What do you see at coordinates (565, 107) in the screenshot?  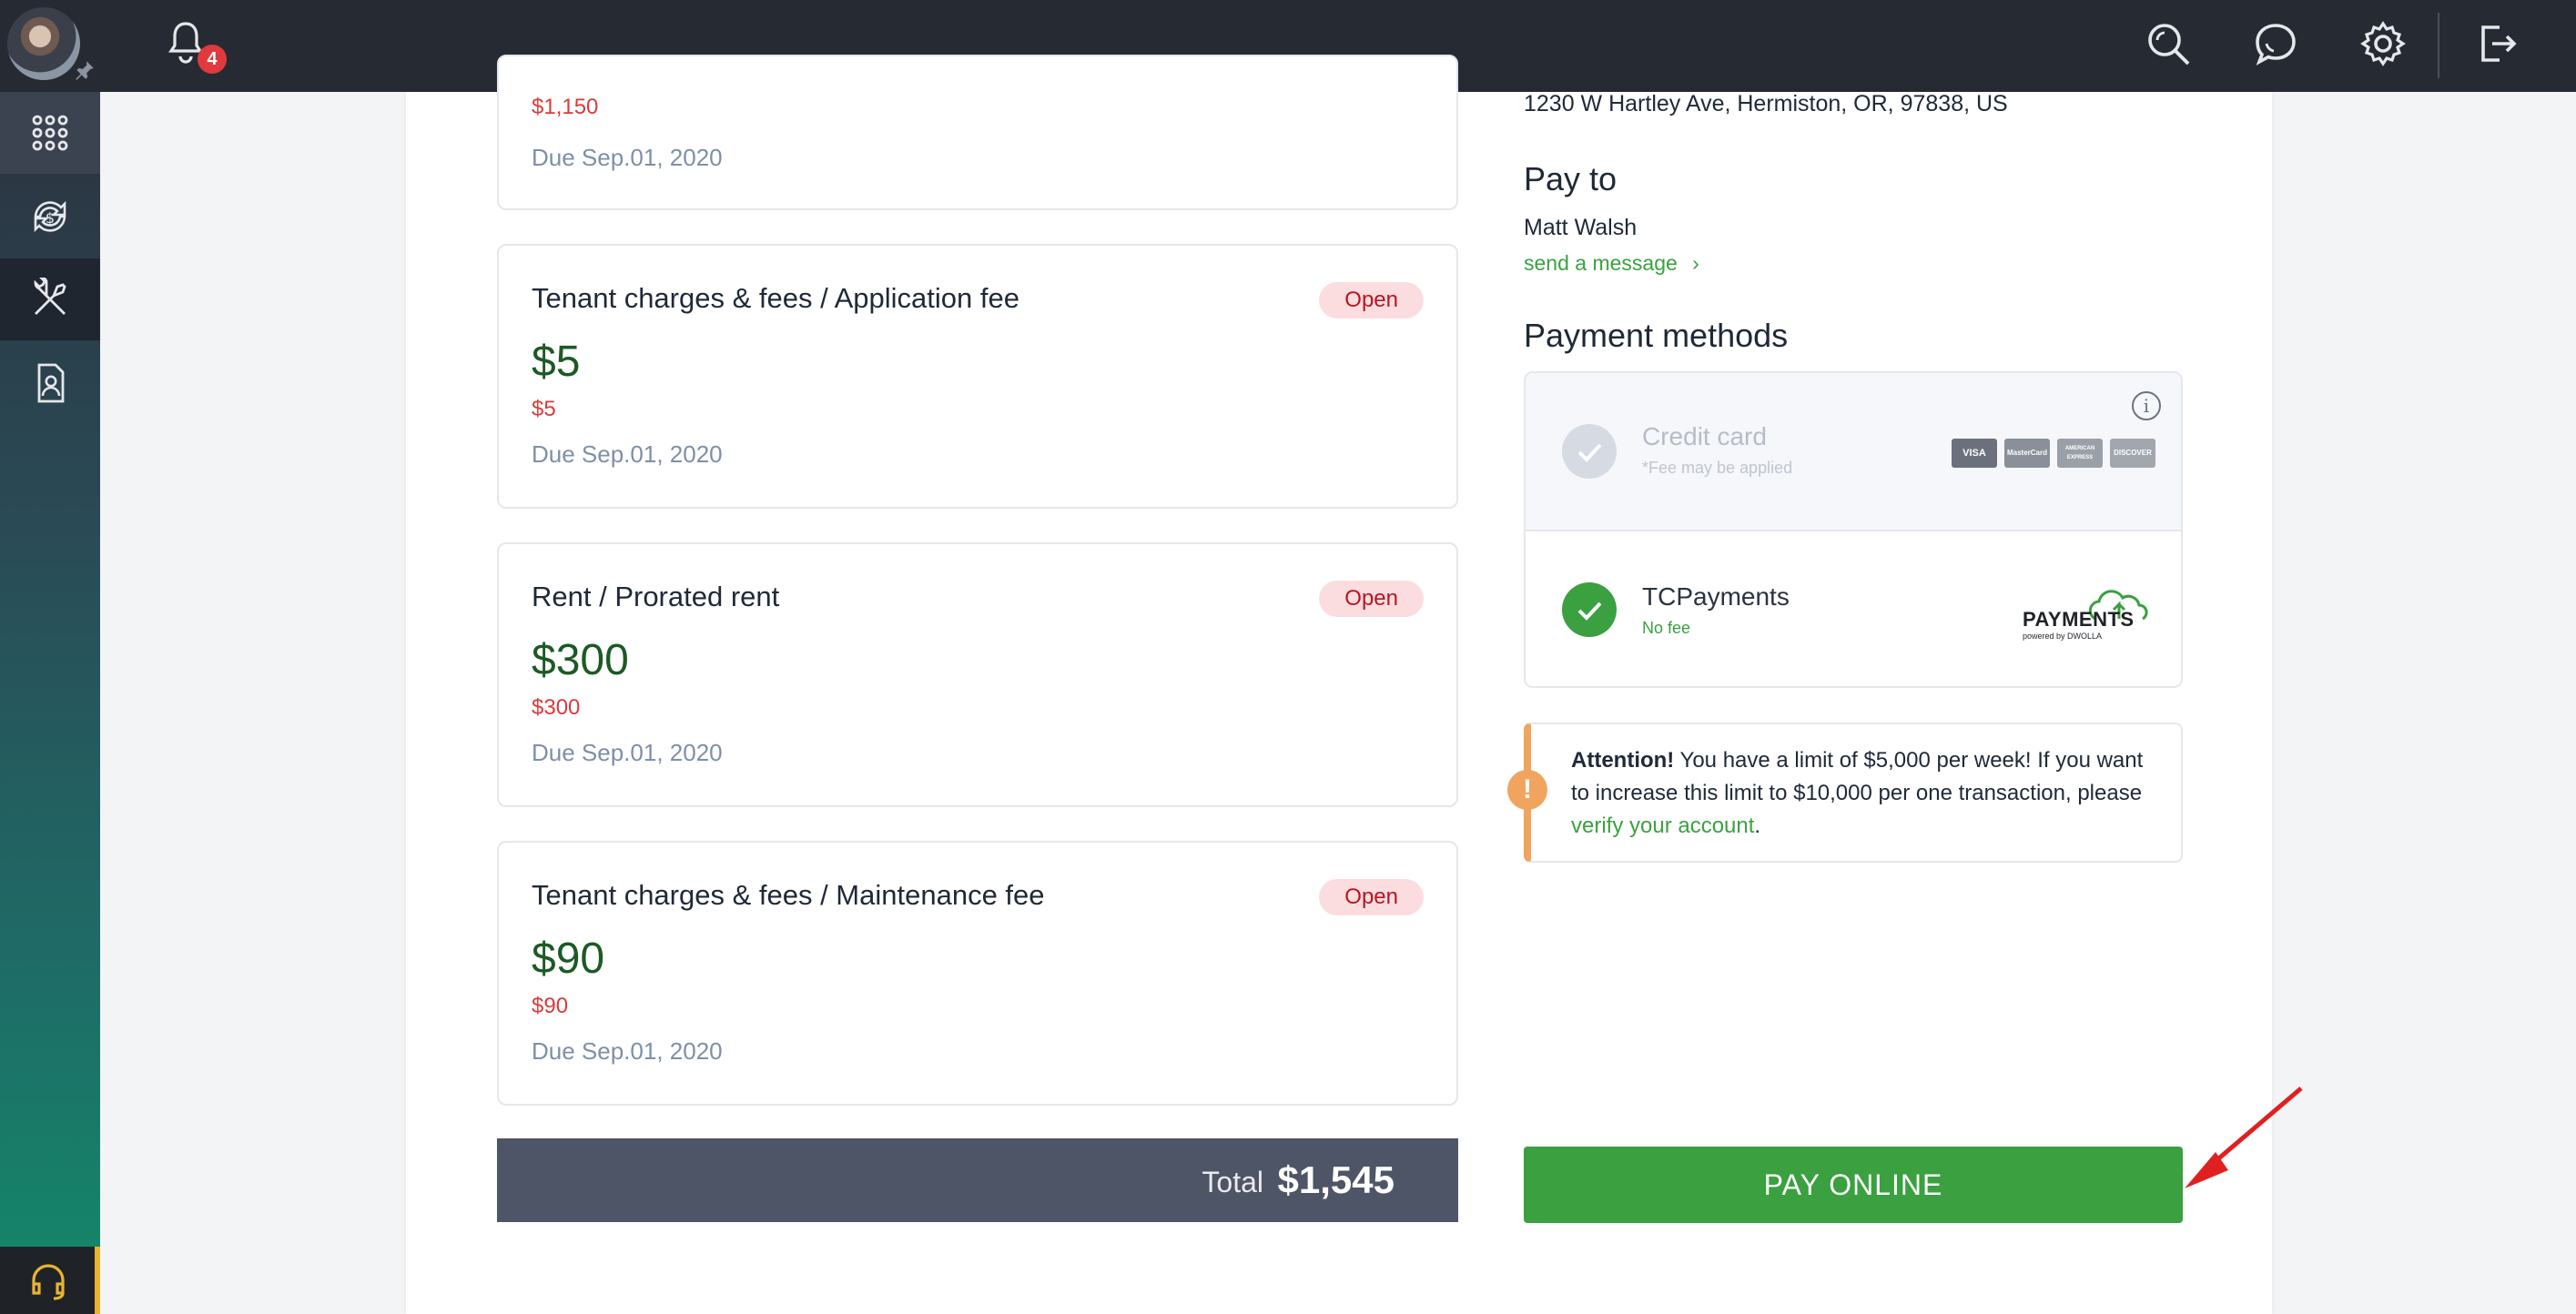 I see `charge-amount-sub: $1,150` at bounding box center [565, 107].